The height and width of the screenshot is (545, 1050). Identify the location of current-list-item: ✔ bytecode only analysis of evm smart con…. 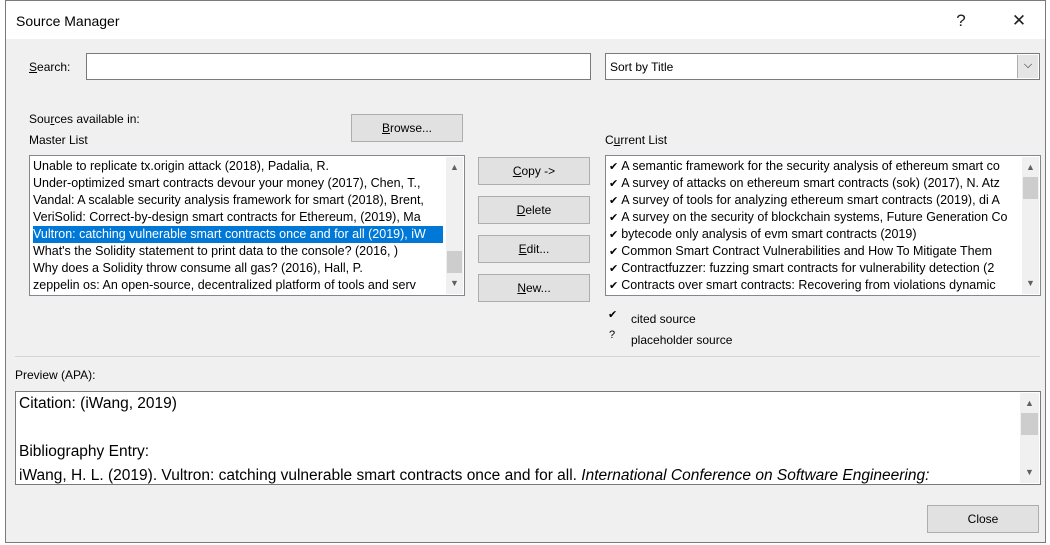
(815, 234).